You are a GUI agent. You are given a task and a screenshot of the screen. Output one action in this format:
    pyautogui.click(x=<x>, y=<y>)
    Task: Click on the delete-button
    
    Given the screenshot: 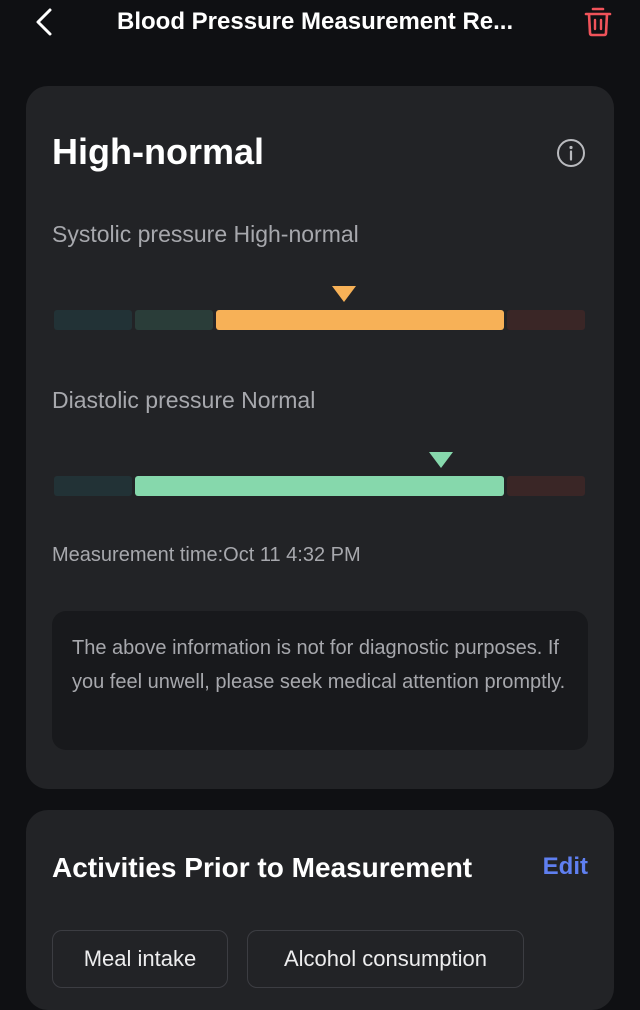 What is the action you would take?
    pyautogui.click(x=598, y=22)
    